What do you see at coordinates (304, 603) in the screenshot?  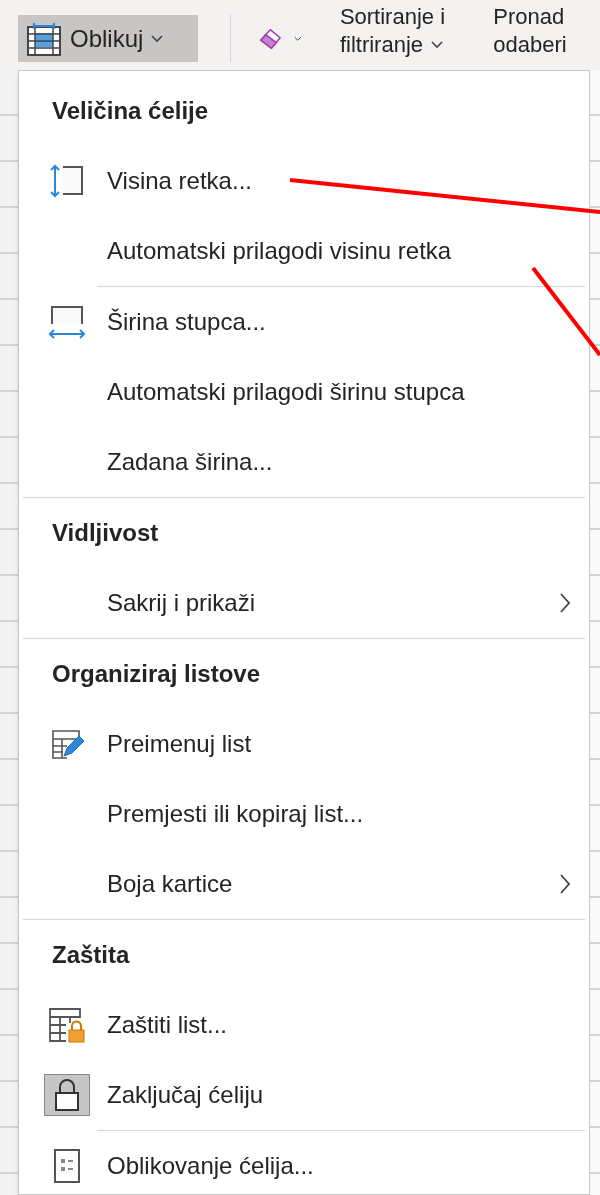 I see `menu-item: Sakrij i prikaži` at bounding box center [304, 603].